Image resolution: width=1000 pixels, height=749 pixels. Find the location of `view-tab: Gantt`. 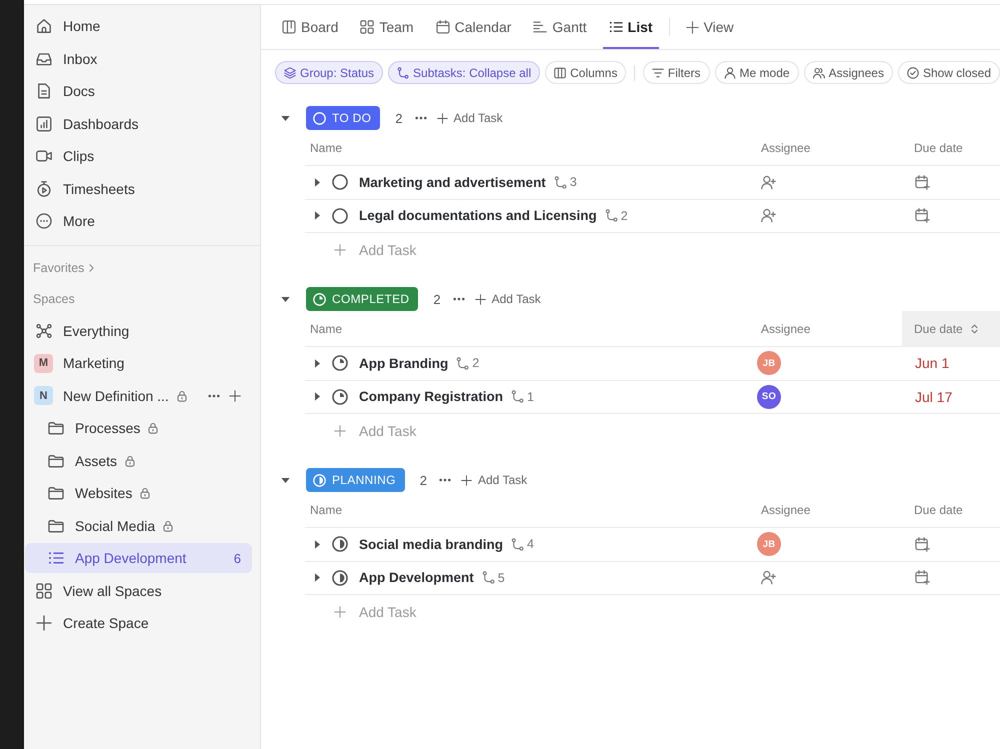

view-tab: Gantt is located at coordinates (560, 27).